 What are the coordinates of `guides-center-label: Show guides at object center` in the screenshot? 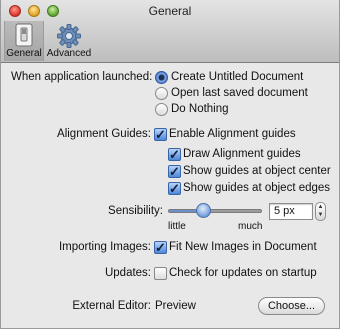 It's located at (257, 171).